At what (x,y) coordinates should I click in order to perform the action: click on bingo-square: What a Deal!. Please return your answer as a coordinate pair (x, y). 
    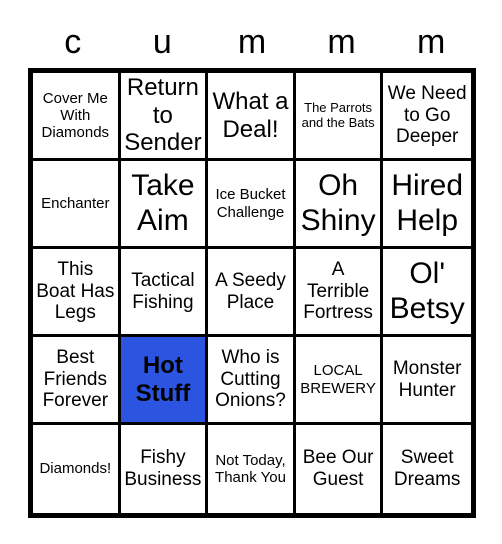
    Looking at the image, I should click on (252, 117).